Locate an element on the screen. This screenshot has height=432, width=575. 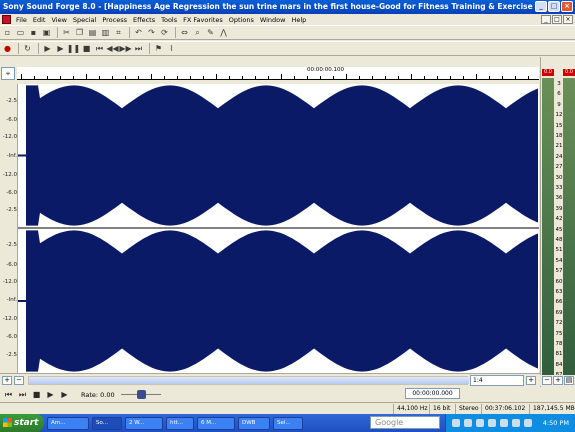
open-icon: ▭ is located at coordinates (20, 32).